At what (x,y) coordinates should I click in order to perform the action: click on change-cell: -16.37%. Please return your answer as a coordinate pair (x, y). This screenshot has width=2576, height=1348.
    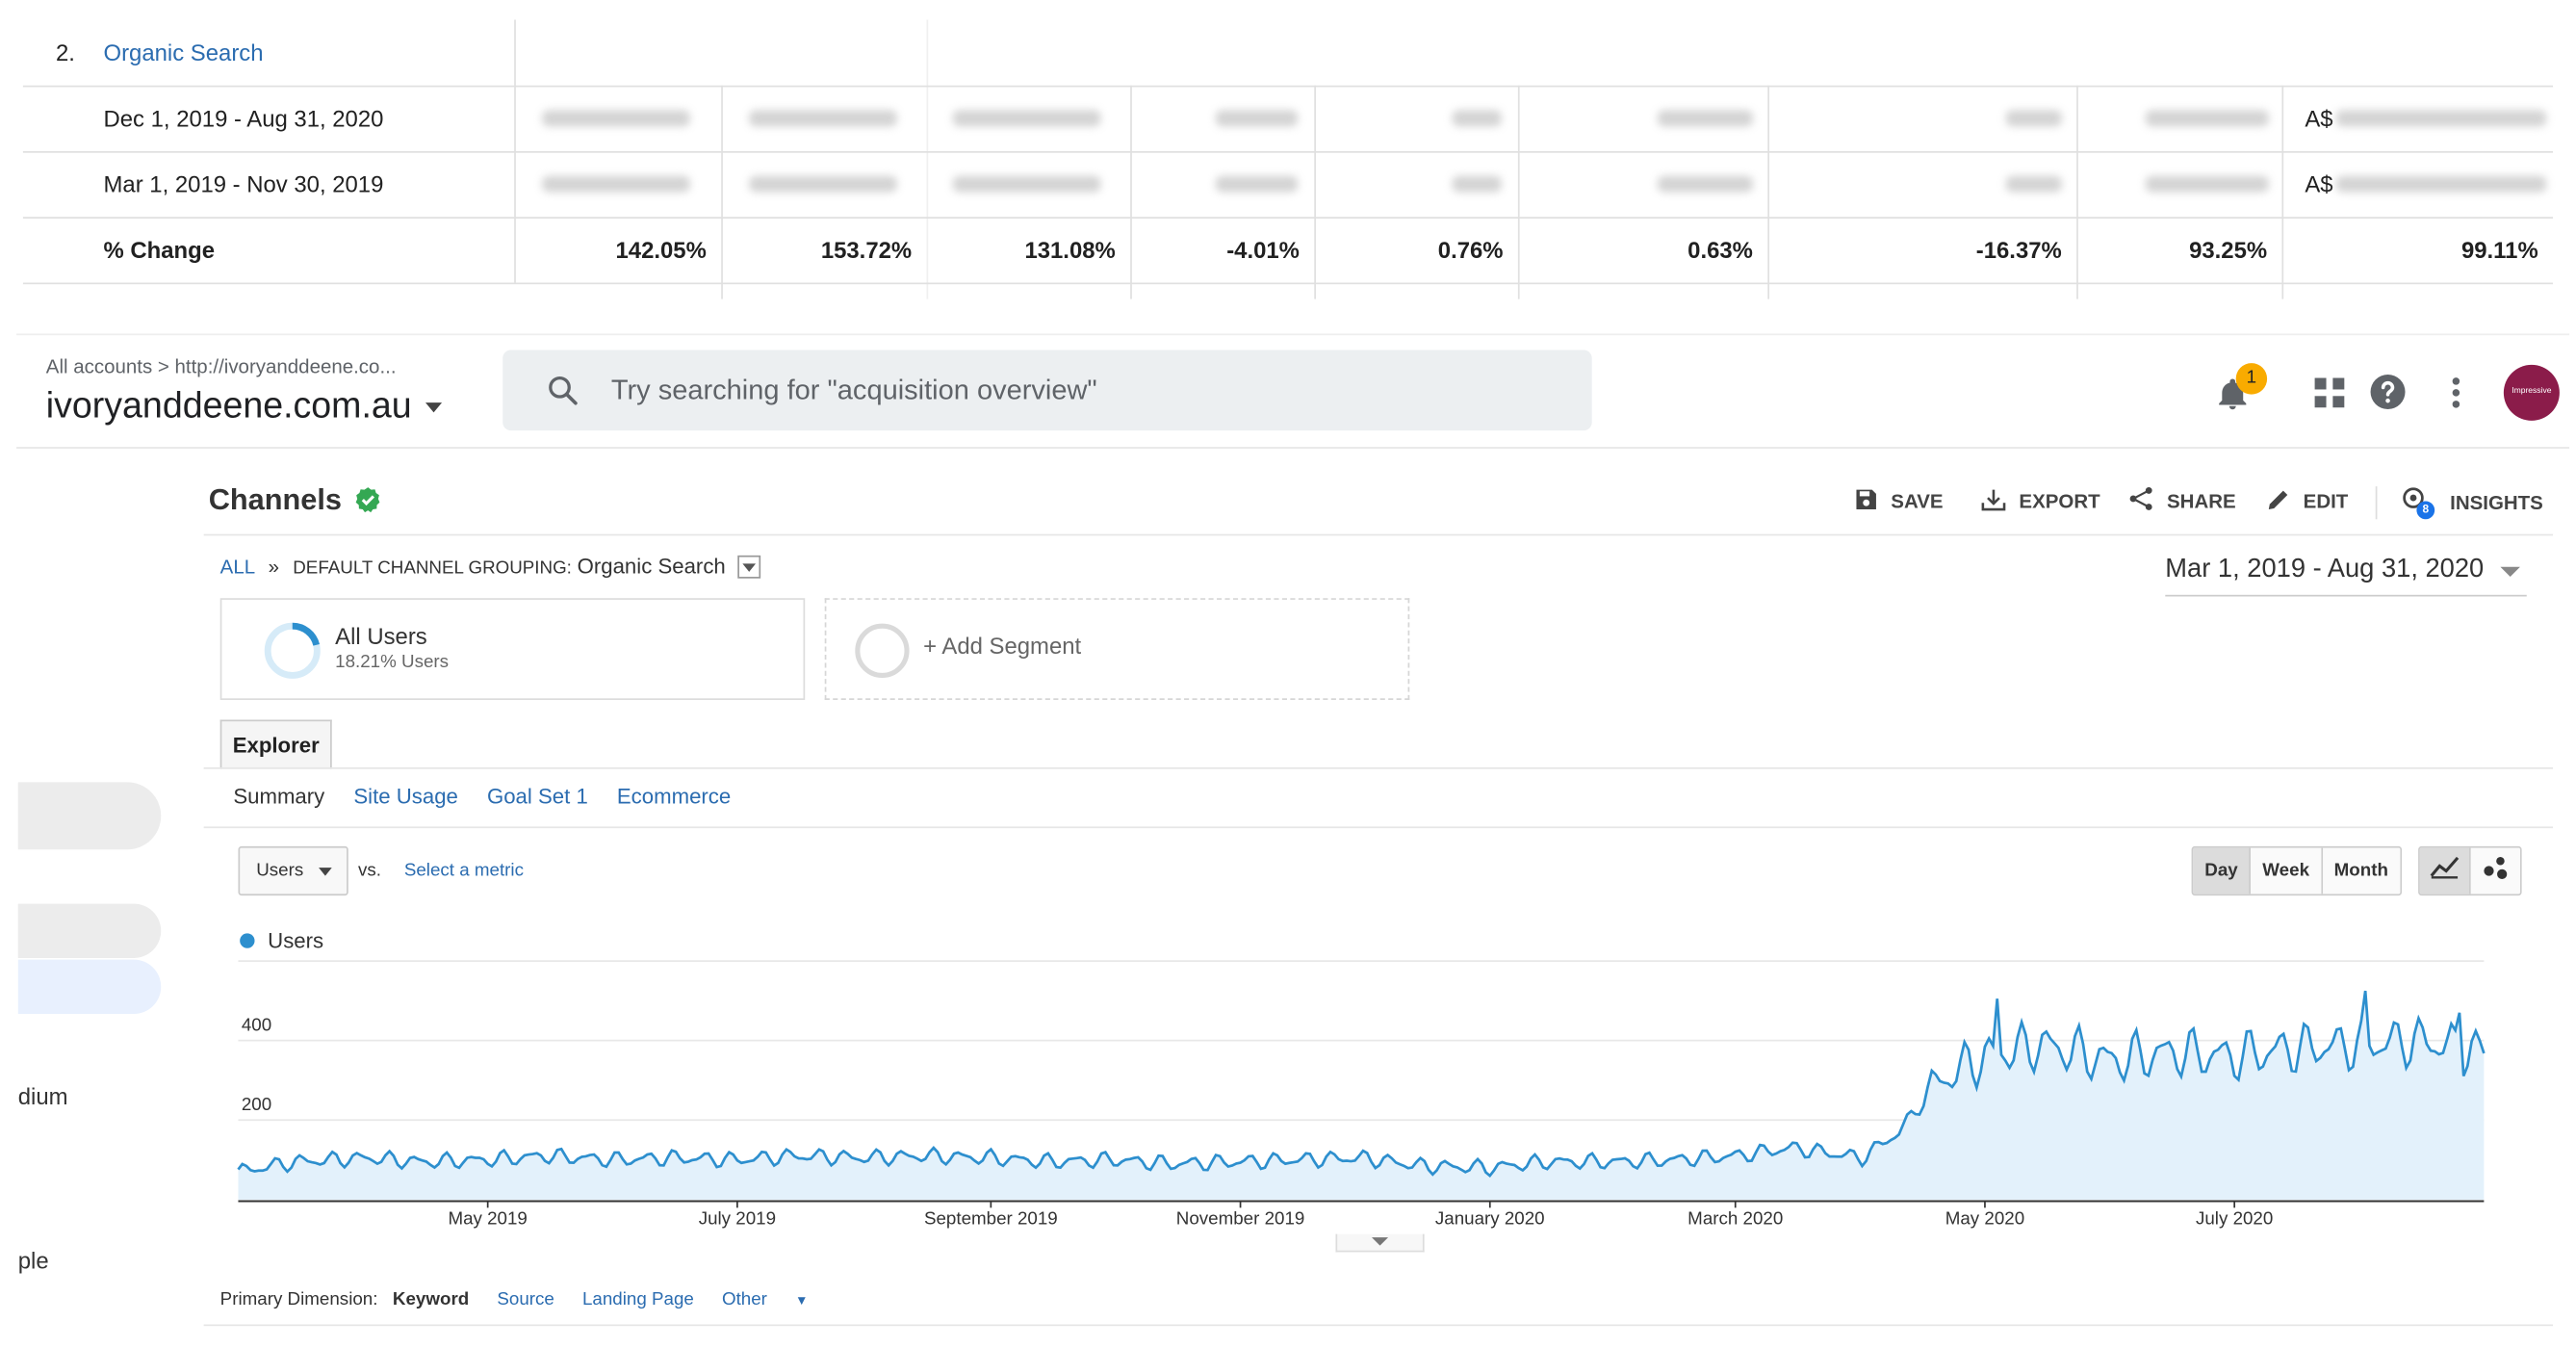
    Looking at the image, I should click on (2019, 250).